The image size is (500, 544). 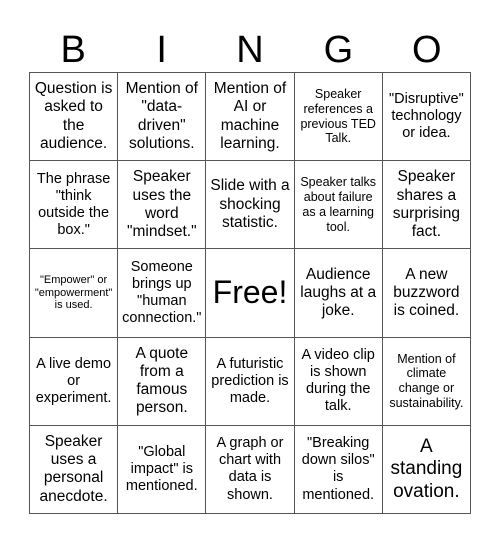 What do you see at coordinates (338, 293) in the screenshot?
I see `bingo-cell: Audience laughs at a joke.` at bounding box center [338, 293].